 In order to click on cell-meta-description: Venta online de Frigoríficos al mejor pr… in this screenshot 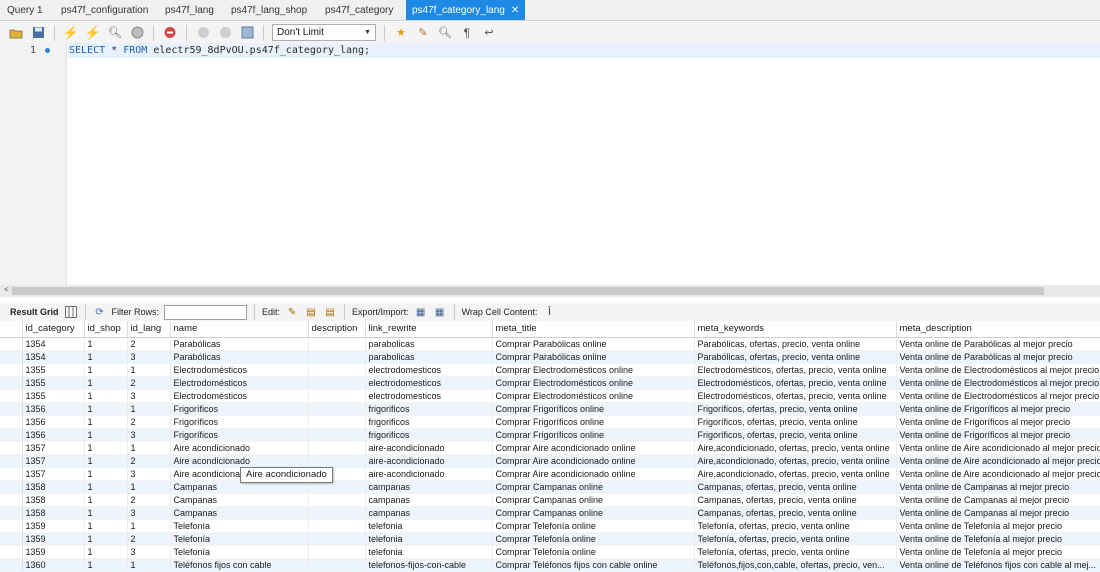, I will do `click(998, 435)`.